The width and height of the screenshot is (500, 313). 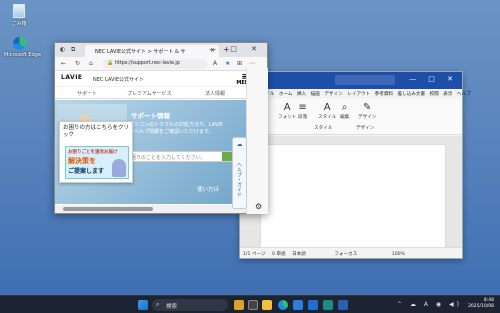 What do you see at coordinates (384, 94) in the screenshot?
I see `menu-references: 参考資料` at bounding box center [384, 94].